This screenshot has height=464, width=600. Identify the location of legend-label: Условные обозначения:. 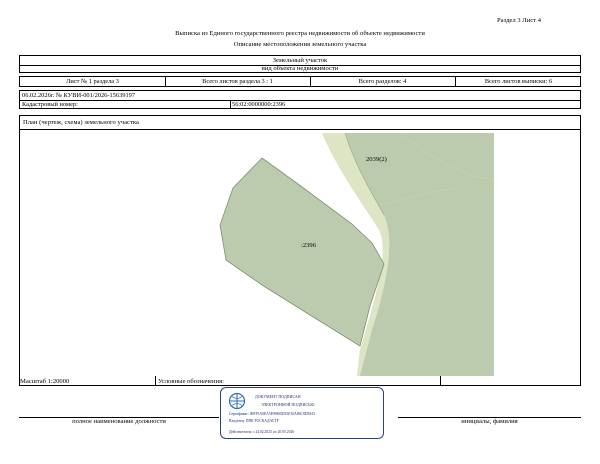
(191, 381).